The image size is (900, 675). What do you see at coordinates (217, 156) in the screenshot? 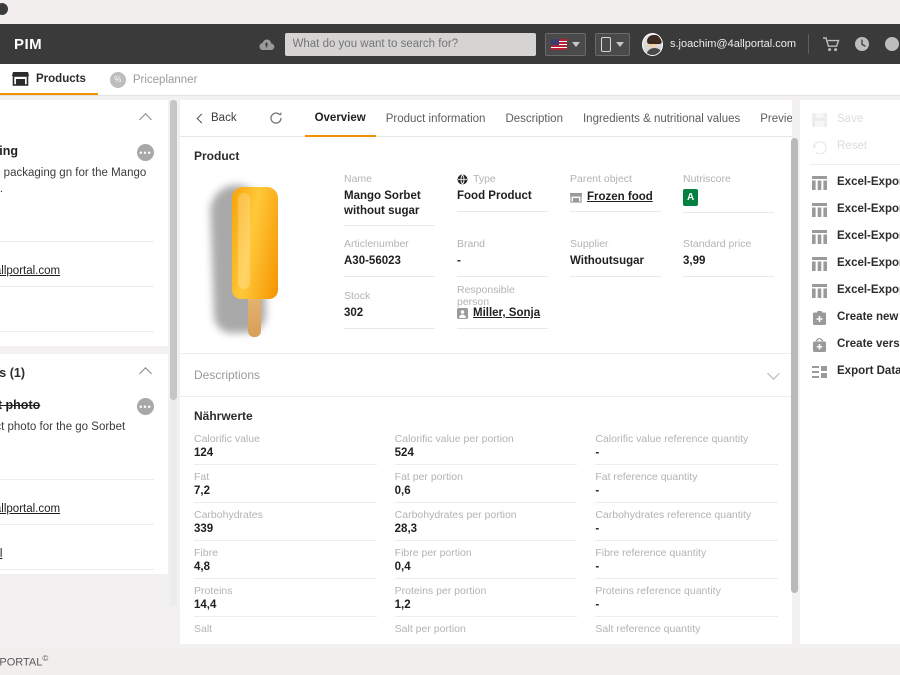
I see `product-section-title: Product` at bounding box center [217, 156].